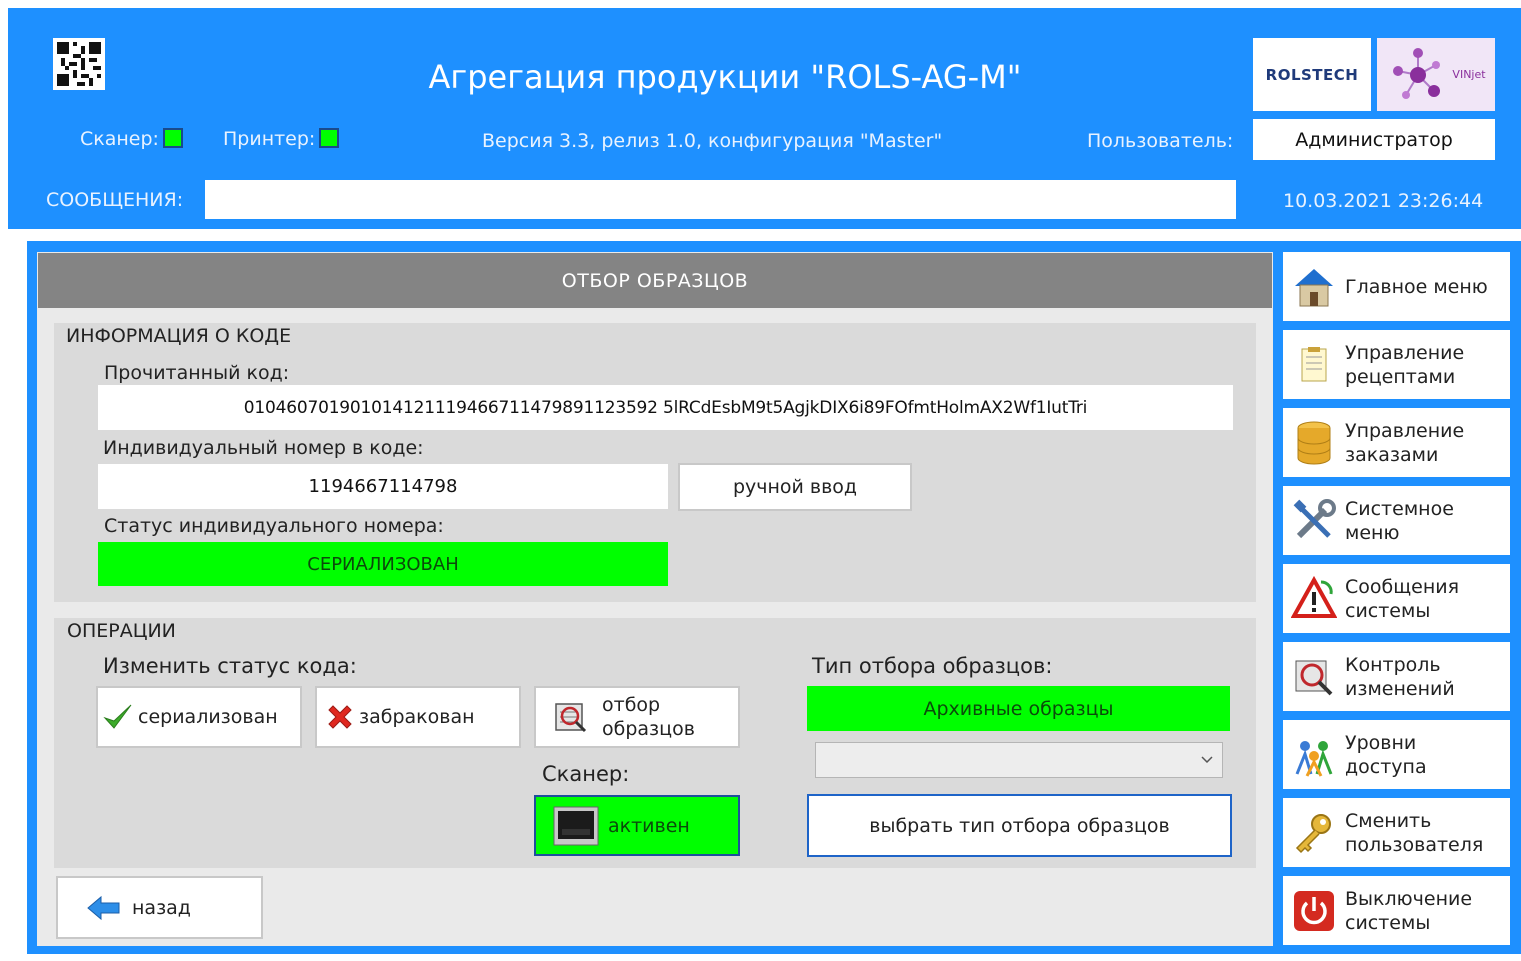 The height and width of the screenshot is (961, 1521). I want to click on serialized-button: сериализован, so click(199, 717).